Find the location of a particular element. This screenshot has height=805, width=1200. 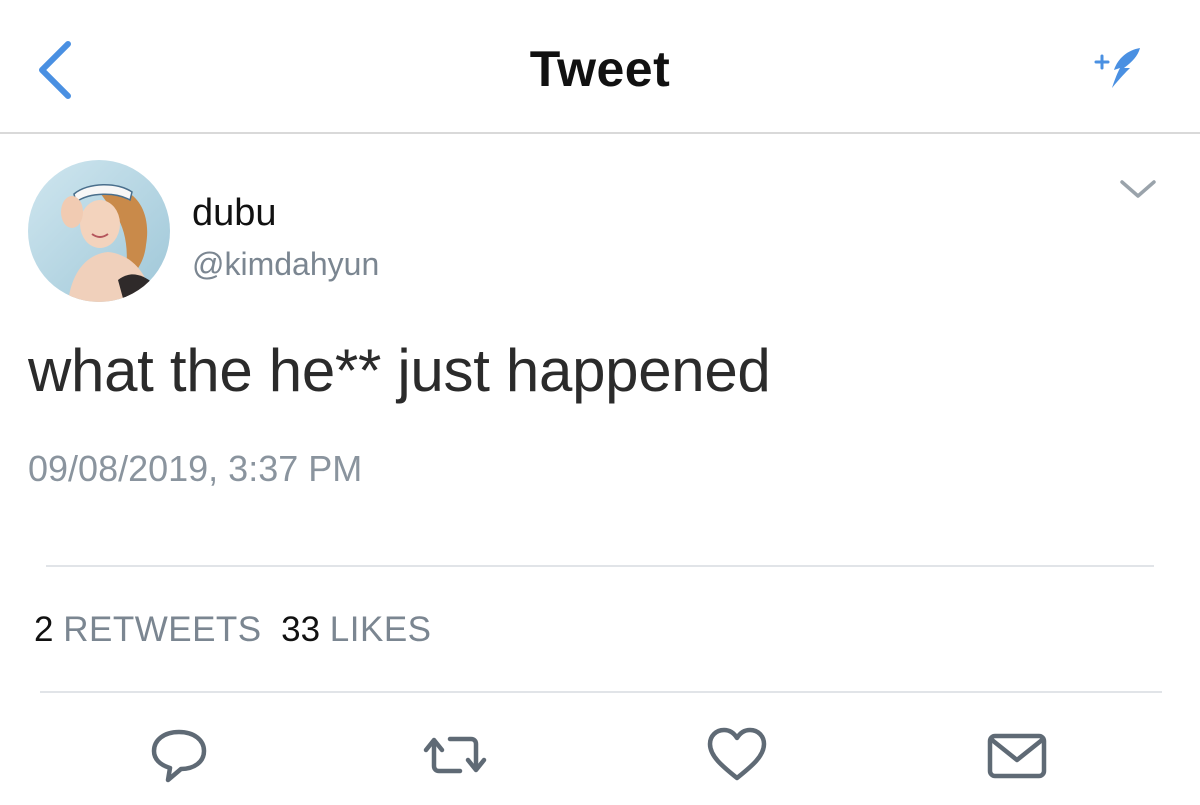

avatar is located at coordinates (99, 231).